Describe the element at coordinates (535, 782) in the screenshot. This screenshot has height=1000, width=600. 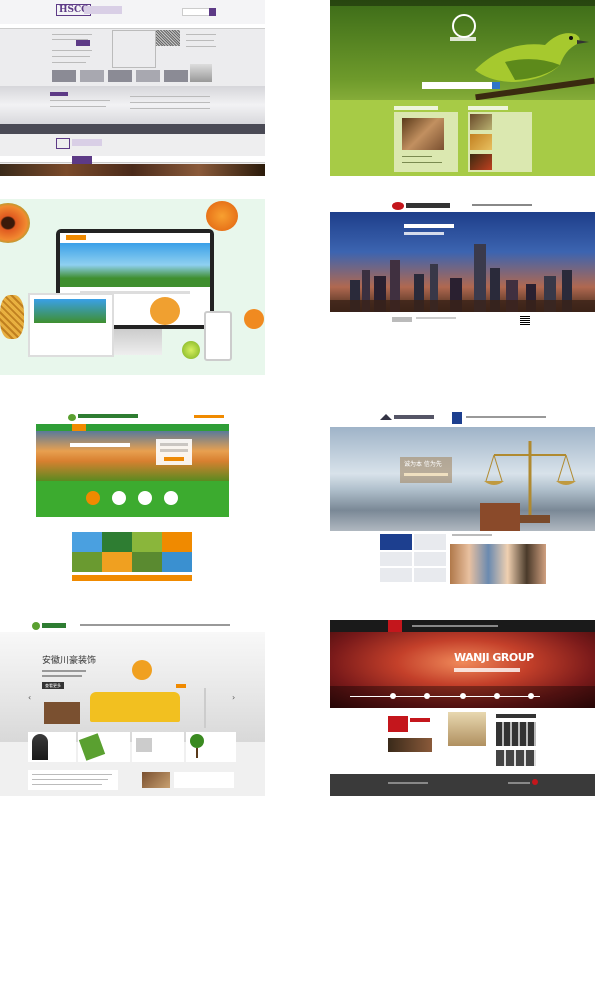
I see `social-icon` at that location.